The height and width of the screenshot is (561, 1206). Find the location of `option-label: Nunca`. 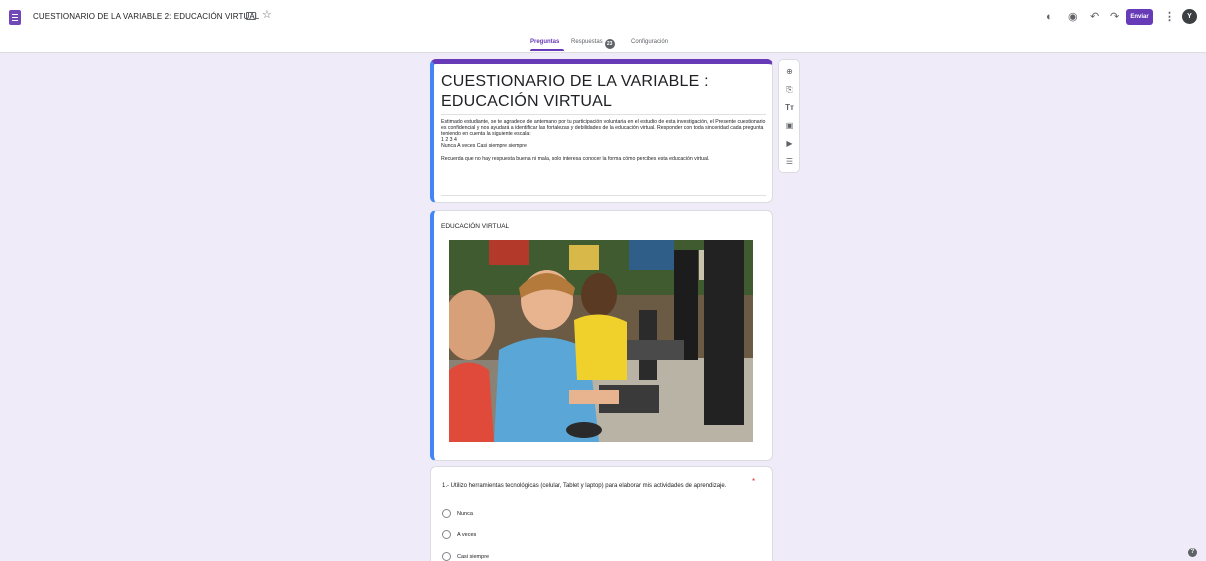

option-label: Nunca is located at coordinates (465, 514).